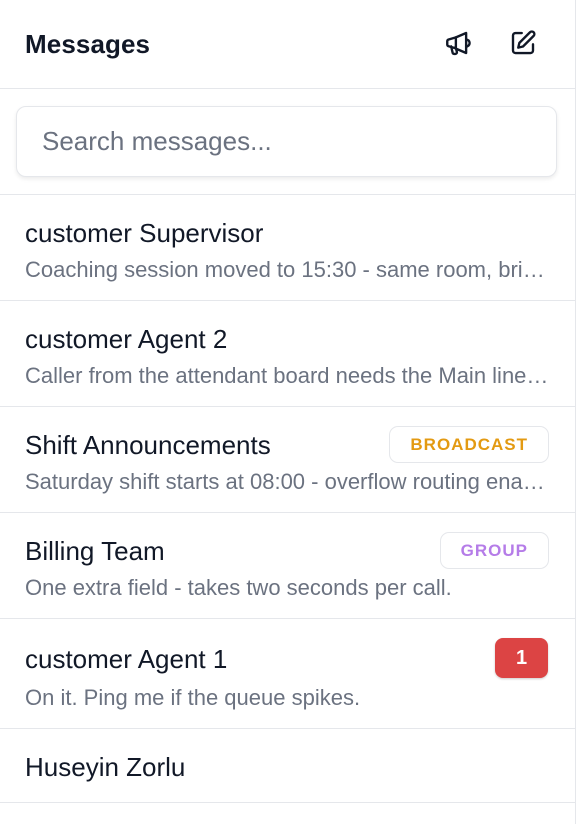  I want to click on page-title: Messages, so click(88, 44).